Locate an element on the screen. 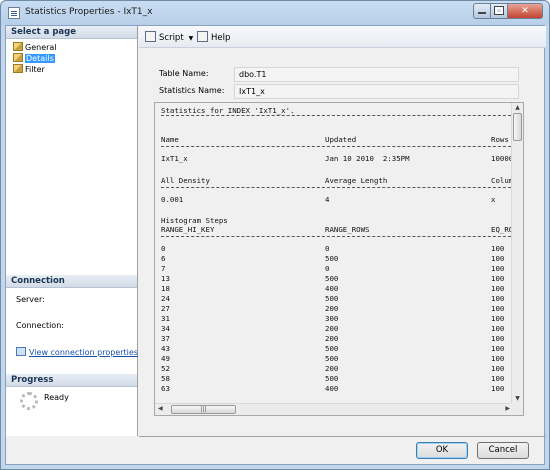  table-name-field: dbo.T1 is located at coordinates (376, 74).